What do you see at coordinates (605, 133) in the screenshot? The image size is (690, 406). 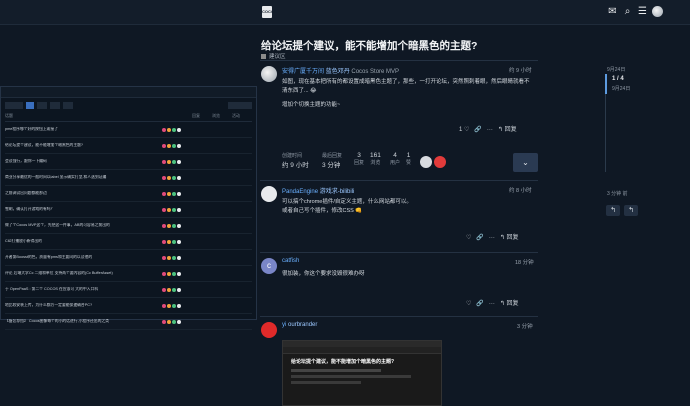 I see `timeline-track` at bounding box center [605, 133].